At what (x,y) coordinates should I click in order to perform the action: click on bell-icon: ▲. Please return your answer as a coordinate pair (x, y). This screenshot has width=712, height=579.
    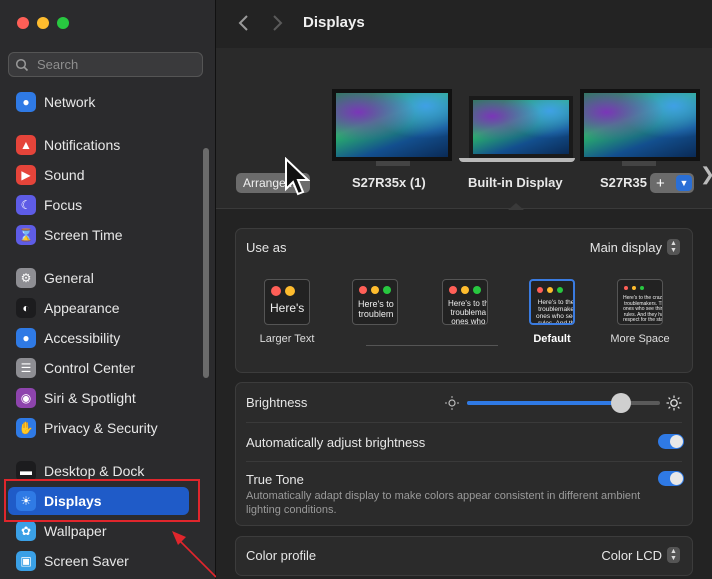
    Looking at the image, I should click on (26, 145).